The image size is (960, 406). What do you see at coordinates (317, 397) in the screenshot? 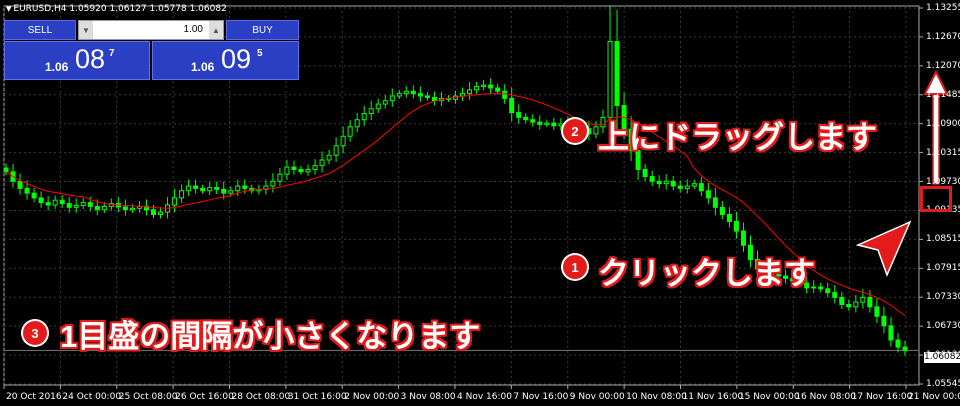
I see `x-tick-label: 31 Oct 16:00` at bounding box center [317, 397].